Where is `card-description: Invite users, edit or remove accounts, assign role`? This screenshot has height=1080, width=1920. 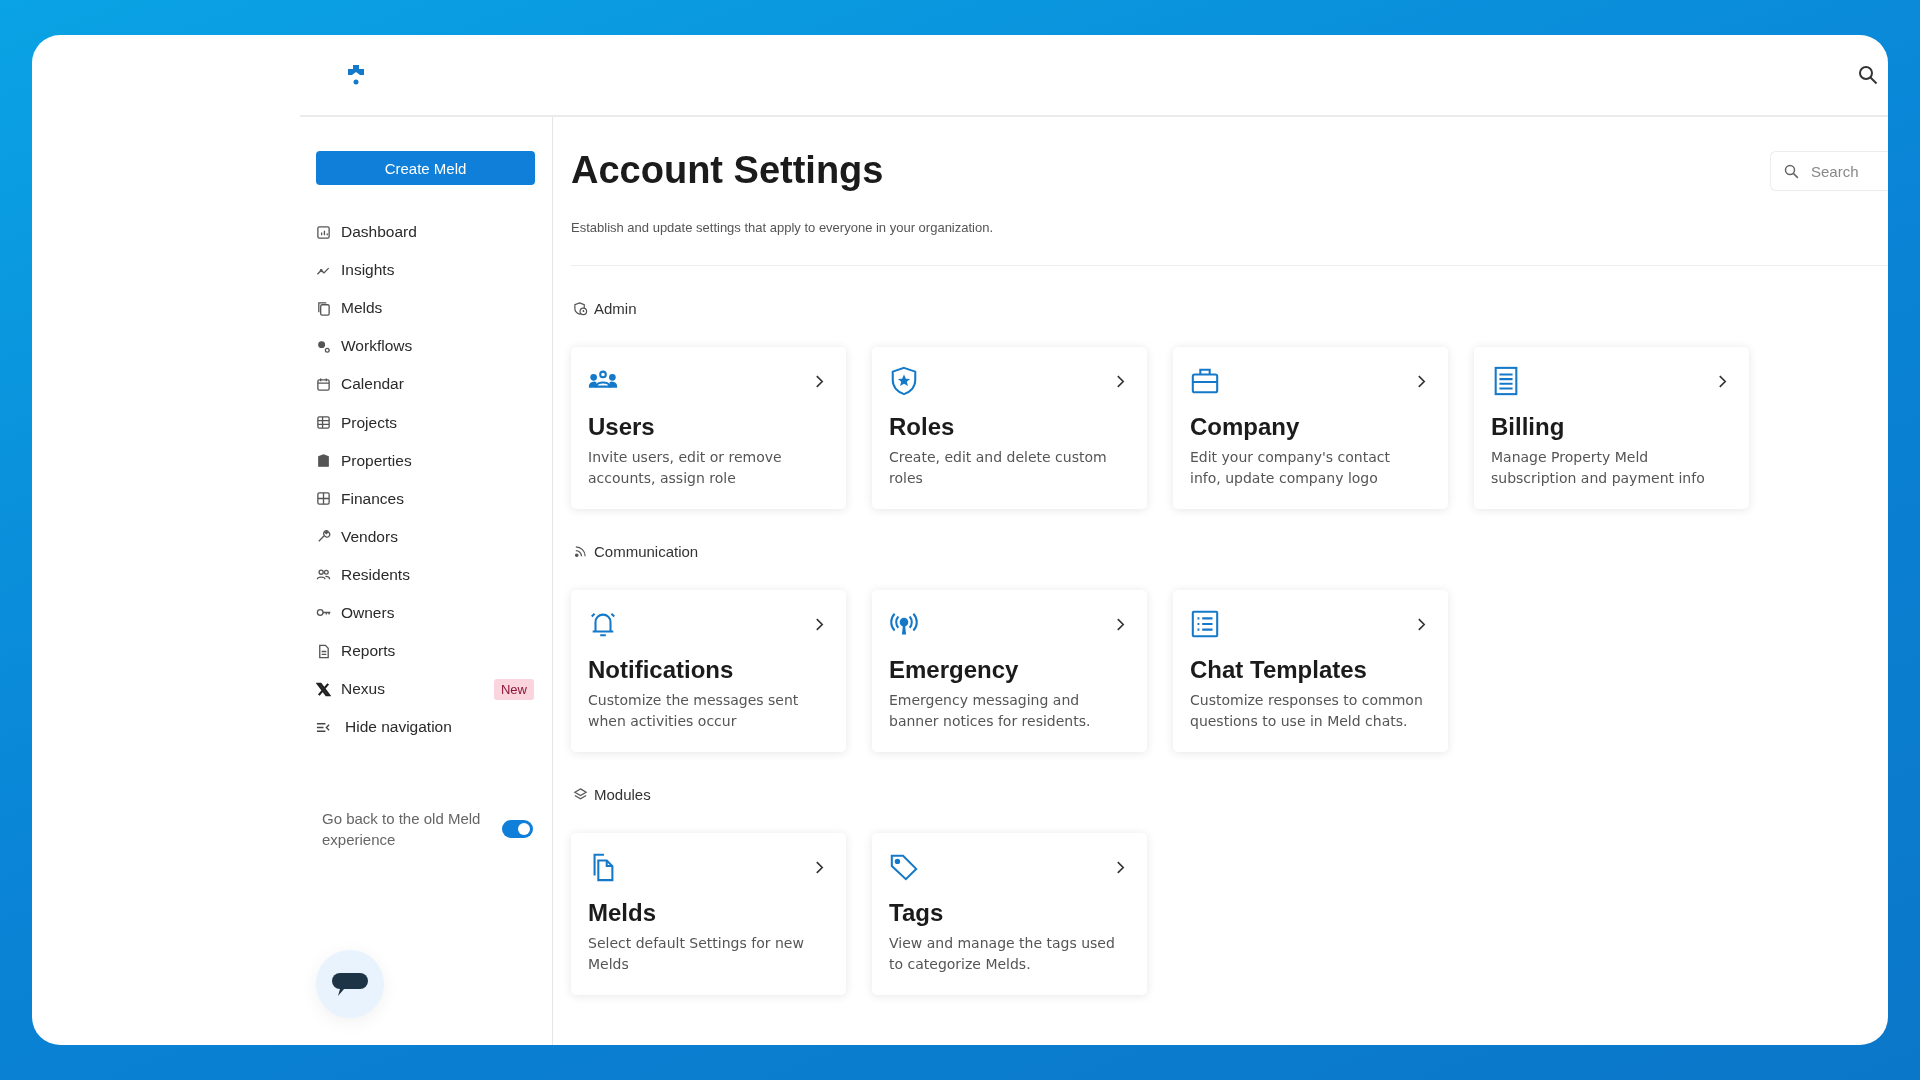 card-description: Invite users, edit or remove accounts, assign role is located at coordinates (685, 468).